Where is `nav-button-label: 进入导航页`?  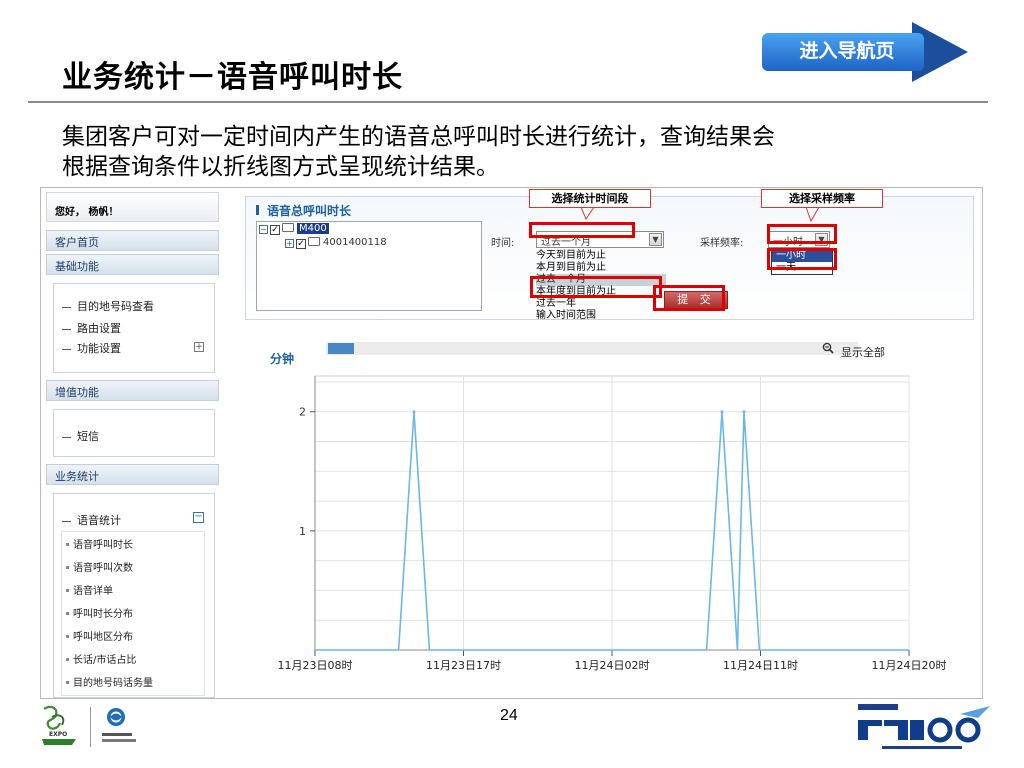
nav-button-label: 进入导航页 is located at coordinates (847, 51).